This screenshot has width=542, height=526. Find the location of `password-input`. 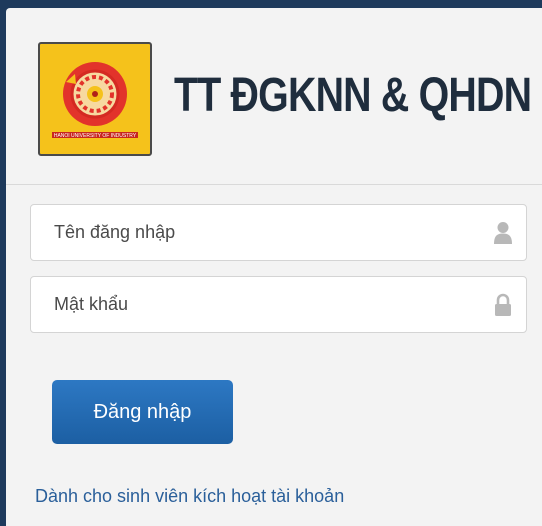

password-input is located at coordinates (256, 304).